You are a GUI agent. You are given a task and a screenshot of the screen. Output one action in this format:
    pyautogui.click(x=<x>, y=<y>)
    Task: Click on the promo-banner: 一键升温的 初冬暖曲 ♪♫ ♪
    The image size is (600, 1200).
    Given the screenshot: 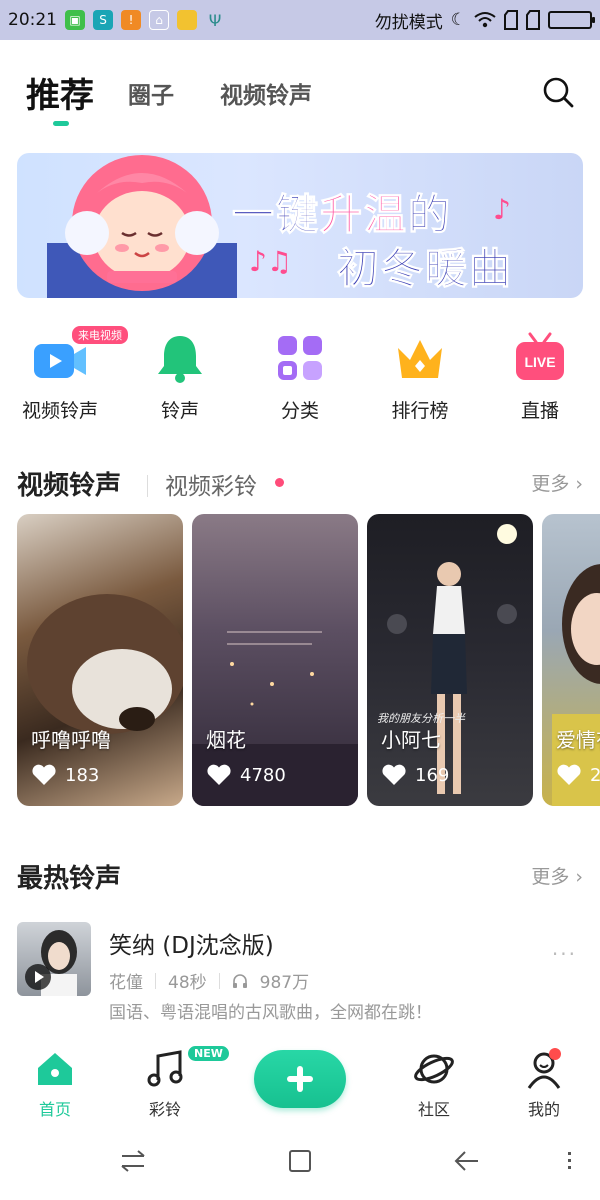 What is the action you would take?
    pyautogui.click(x=300, y=225)
    